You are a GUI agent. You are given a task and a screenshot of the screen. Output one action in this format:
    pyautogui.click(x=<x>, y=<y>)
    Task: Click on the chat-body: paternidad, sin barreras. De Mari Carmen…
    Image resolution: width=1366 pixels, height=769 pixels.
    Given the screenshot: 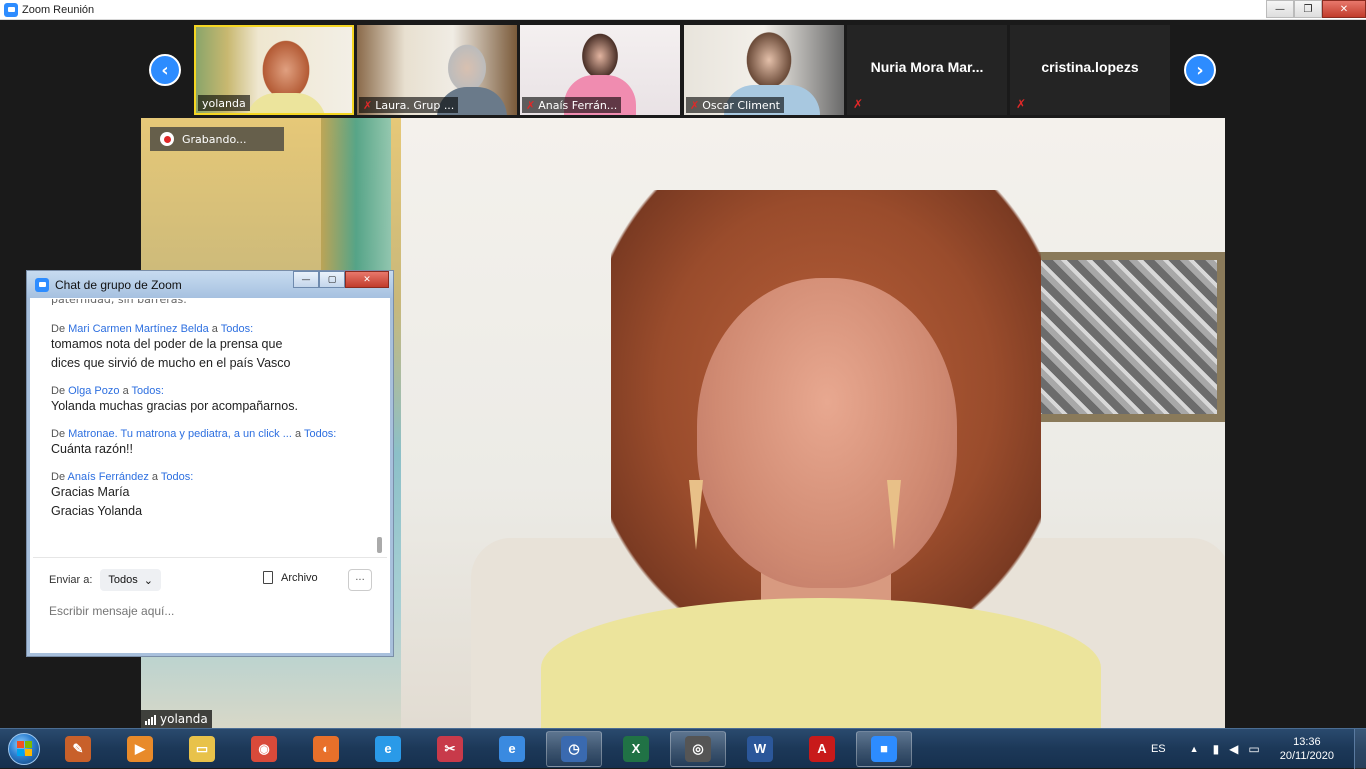 What is the action you would take?
    pyautogui.click(x=210, y=476)
    